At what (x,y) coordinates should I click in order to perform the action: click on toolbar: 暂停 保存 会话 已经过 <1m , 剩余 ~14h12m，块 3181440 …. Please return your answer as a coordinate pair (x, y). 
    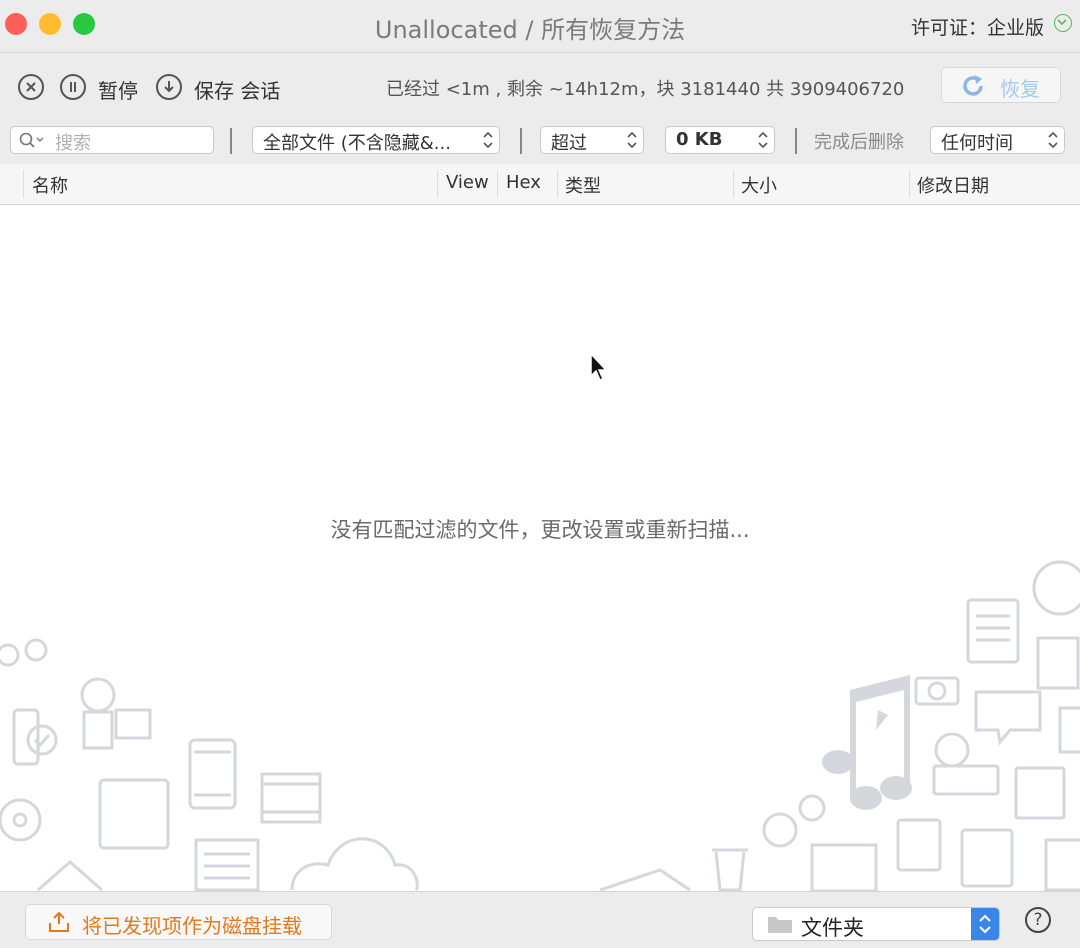
    Looking at the image, I should click on (540, 85).